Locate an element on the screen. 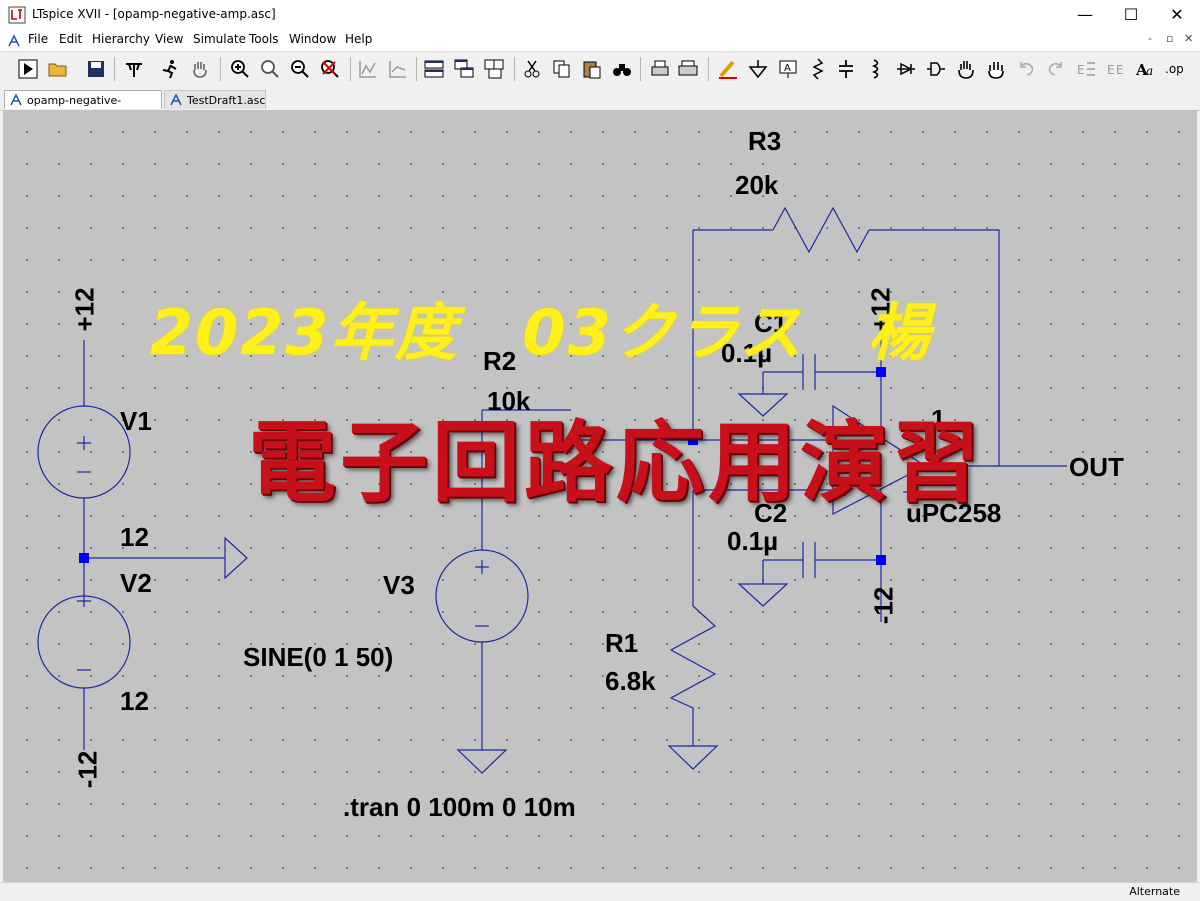  menu-tools: Tools is located at coordinates (264, 39).